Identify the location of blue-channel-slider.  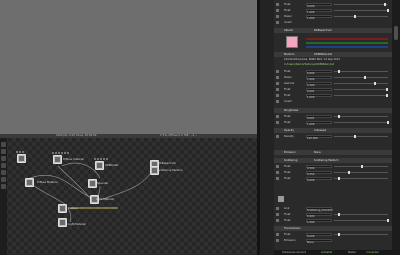
(347, 47).